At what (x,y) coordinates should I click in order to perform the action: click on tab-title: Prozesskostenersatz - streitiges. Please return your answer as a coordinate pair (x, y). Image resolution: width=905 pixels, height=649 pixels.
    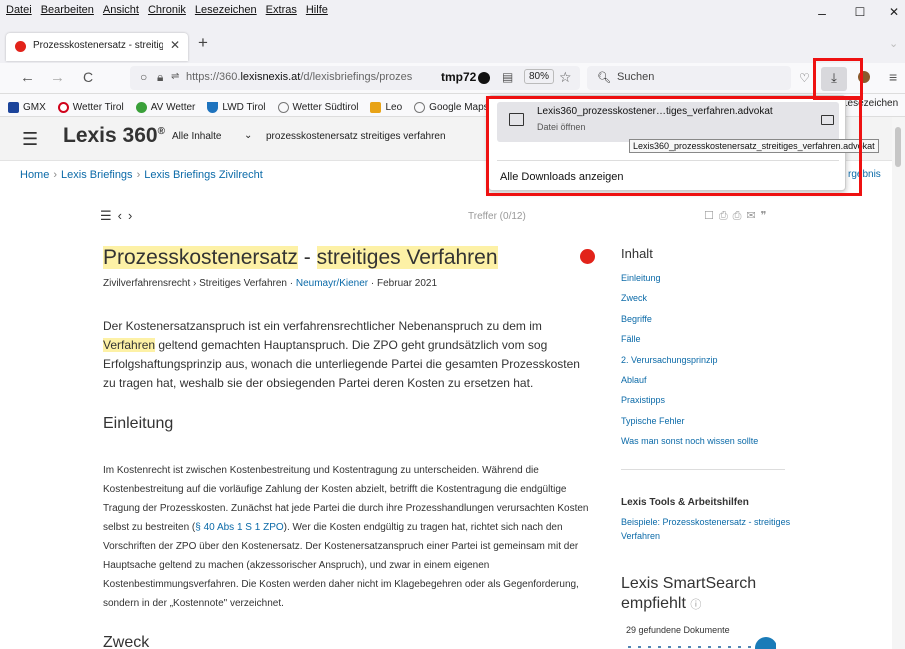
    Looking at the image, I should click on (98, 45).